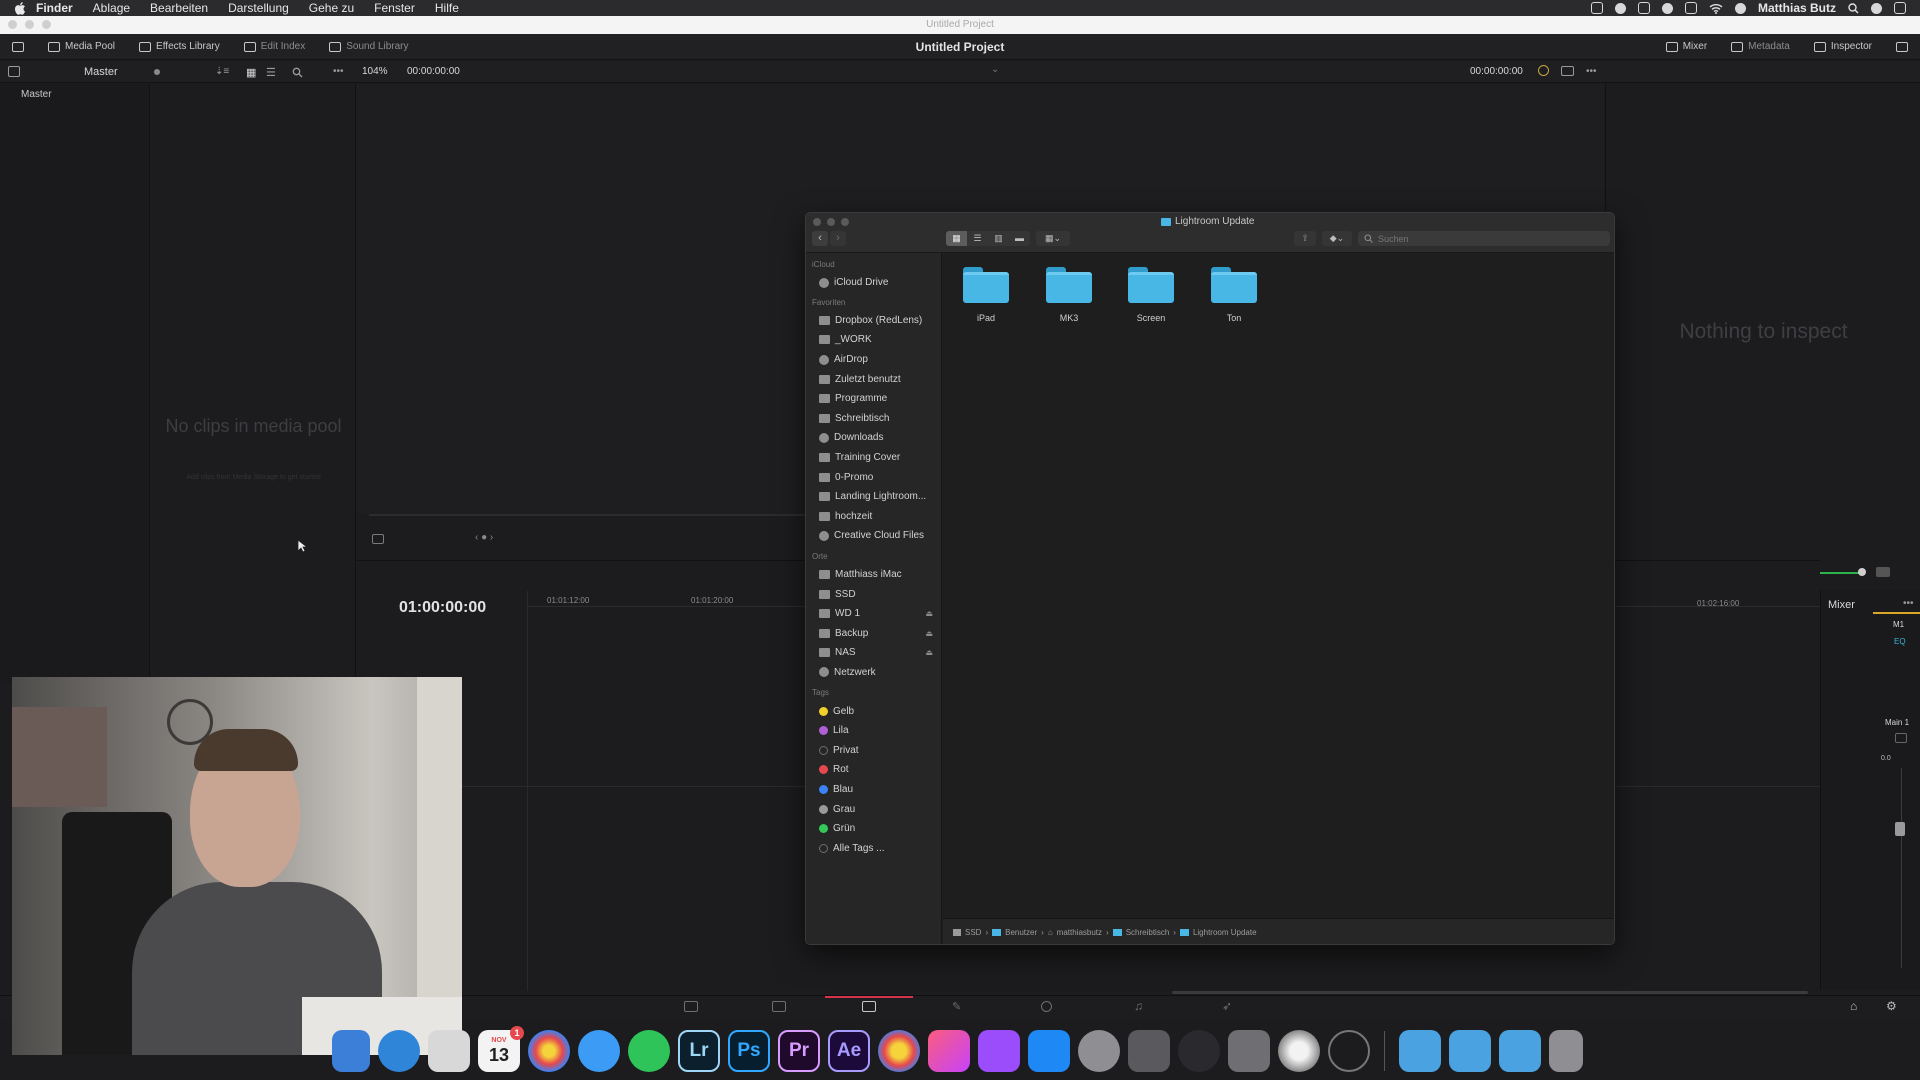 The width and height of the screenshot is (1920, 1080). I want to click on app-store-dock-icon, so click(1049, 1050).